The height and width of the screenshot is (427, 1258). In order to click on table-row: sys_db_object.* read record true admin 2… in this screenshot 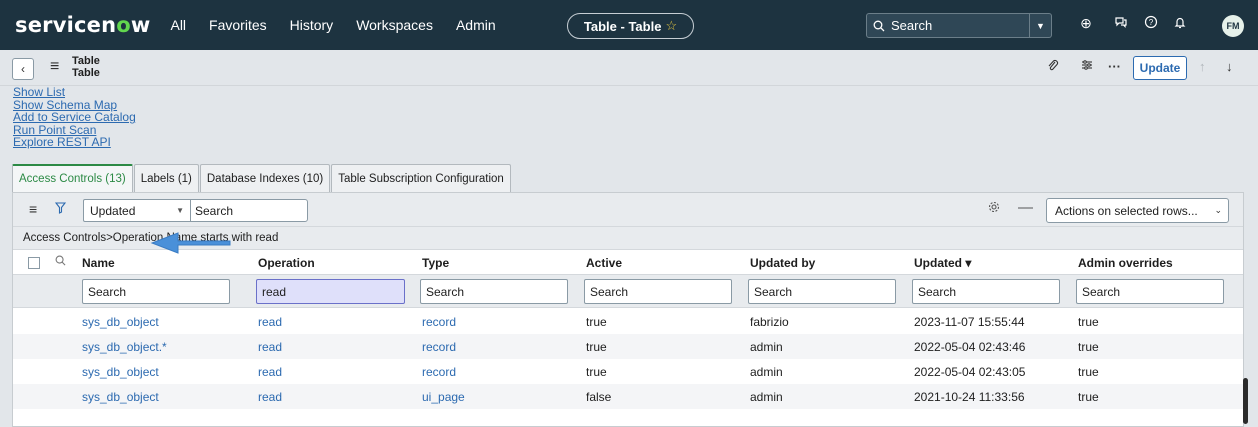, I will do `click(628, 346)`.